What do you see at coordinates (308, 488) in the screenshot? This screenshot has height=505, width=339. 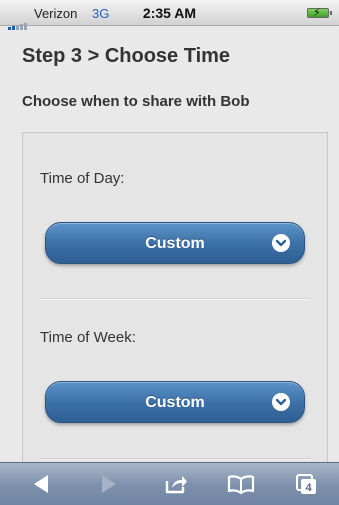 I see `tab-count: 4` at bounding box center [308, 488].